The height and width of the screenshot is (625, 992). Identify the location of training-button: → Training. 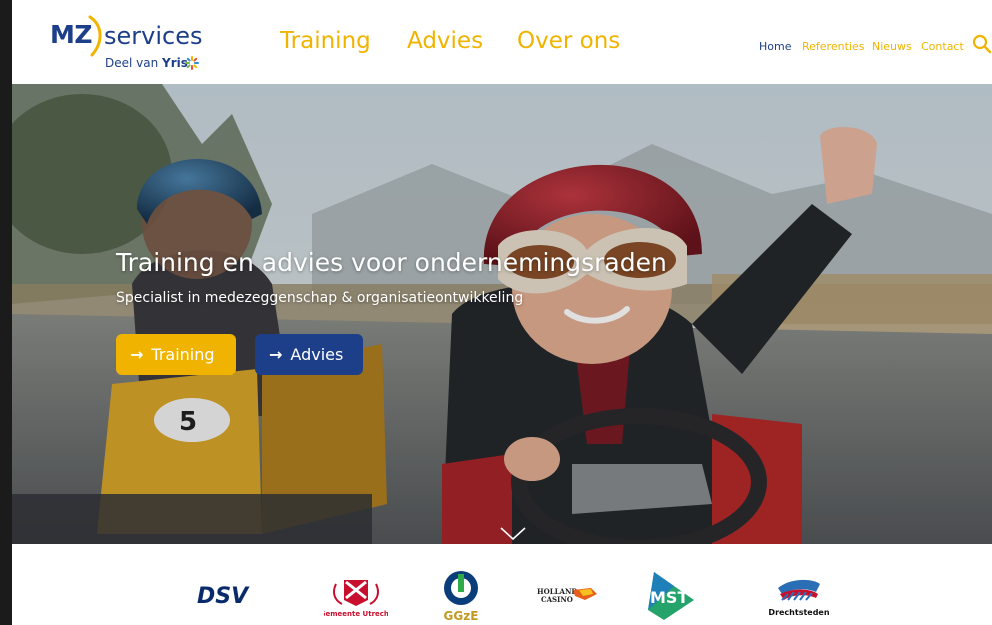
(176, 354).